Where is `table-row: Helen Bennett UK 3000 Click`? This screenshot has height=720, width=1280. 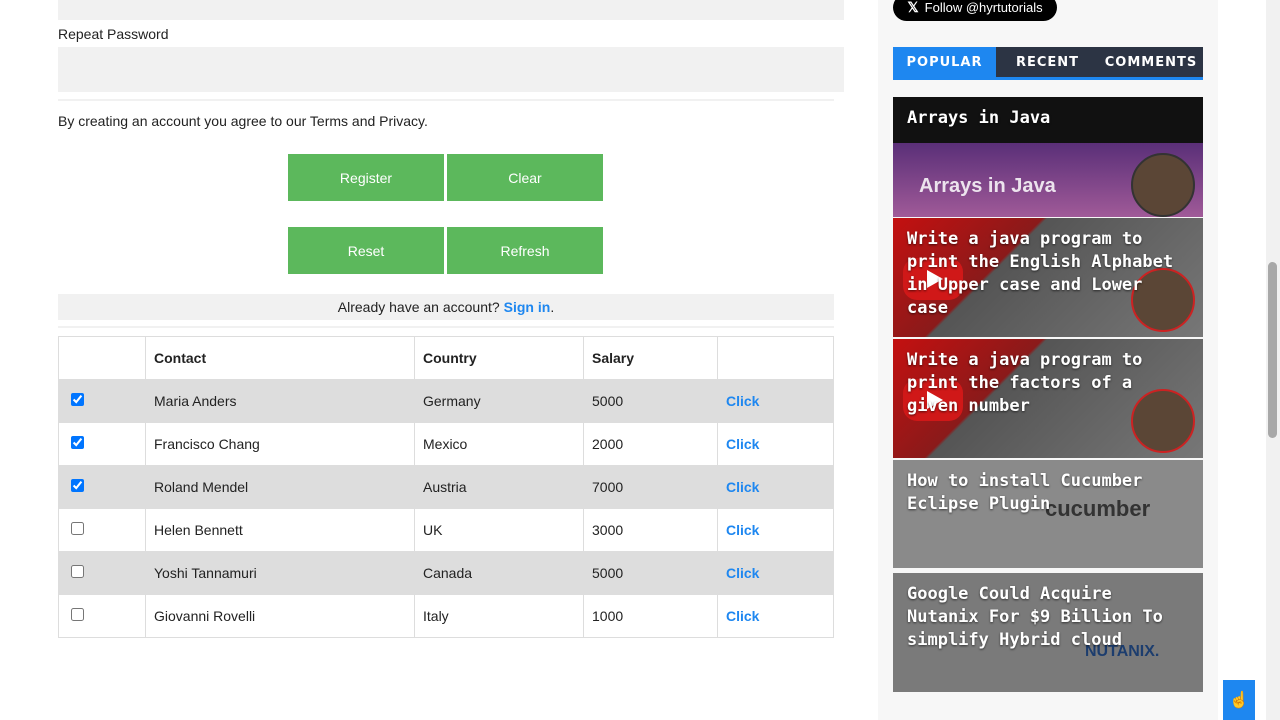 table-row: Helen Bennett UK 3000 Click is located at coordinates (446, 530).